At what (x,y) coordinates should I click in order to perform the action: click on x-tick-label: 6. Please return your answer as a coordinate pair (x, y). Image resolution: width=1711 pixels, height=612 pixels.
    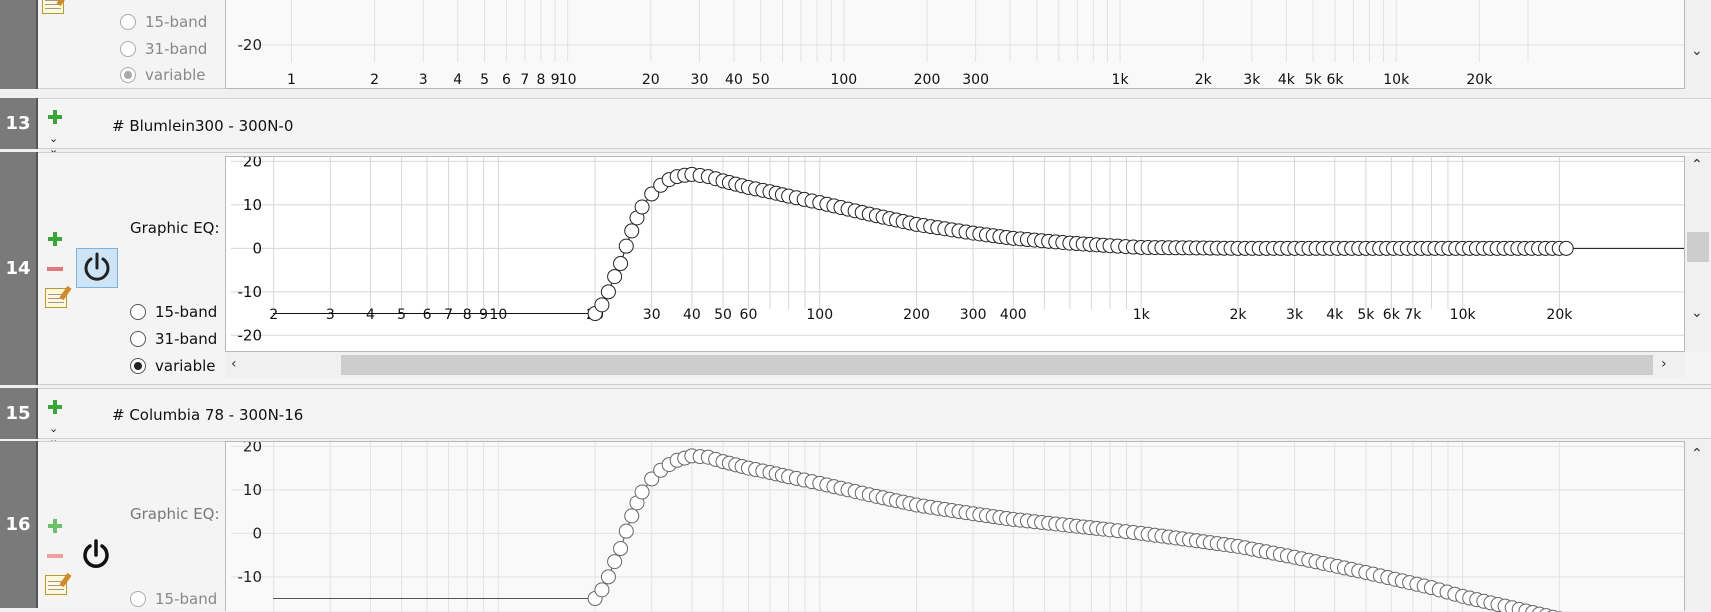
    Looking at the image, I should click on (506, 80).